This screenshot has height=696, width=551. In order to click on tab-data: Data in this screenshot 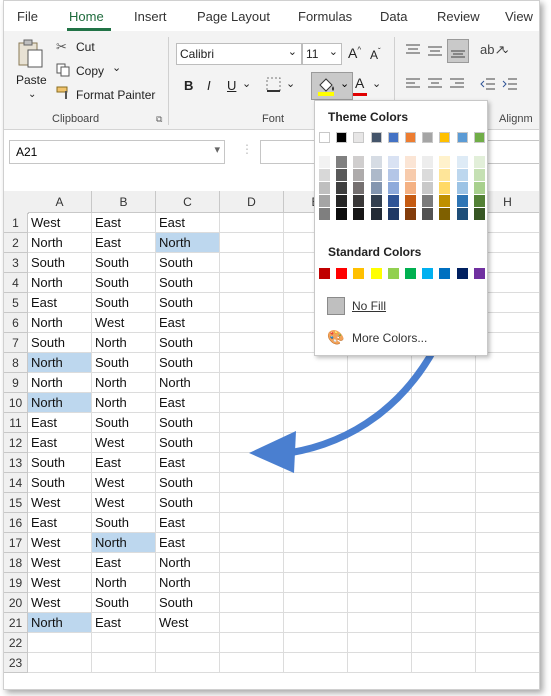, I will do `click(393, 16)`.